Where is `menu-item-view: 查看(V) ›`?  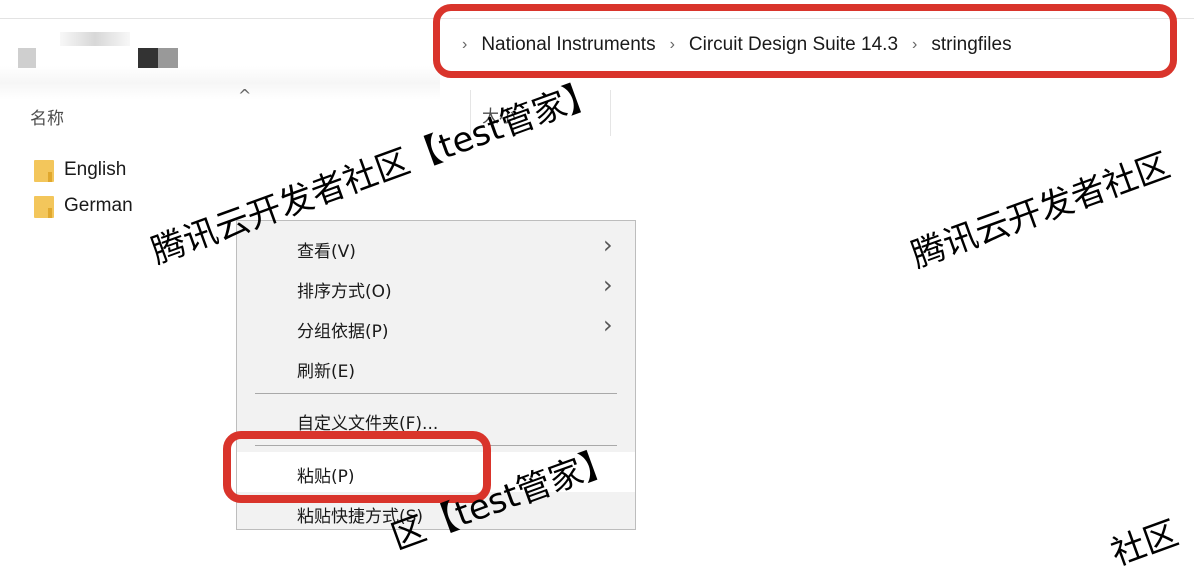
menu-item-view: 查看(V) › is located at coordinates (436, 247).